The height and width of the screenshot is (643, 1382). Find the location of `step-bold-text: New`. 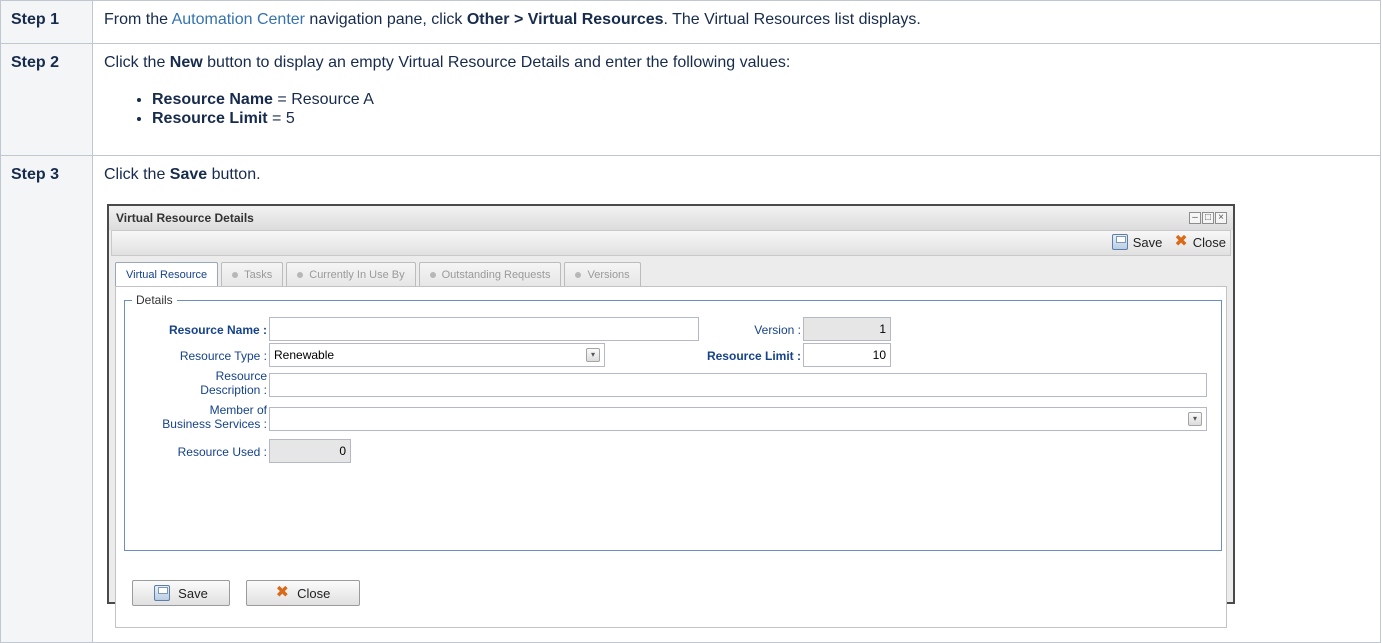

step-bold-text: New is located at coordinates (186, 62).